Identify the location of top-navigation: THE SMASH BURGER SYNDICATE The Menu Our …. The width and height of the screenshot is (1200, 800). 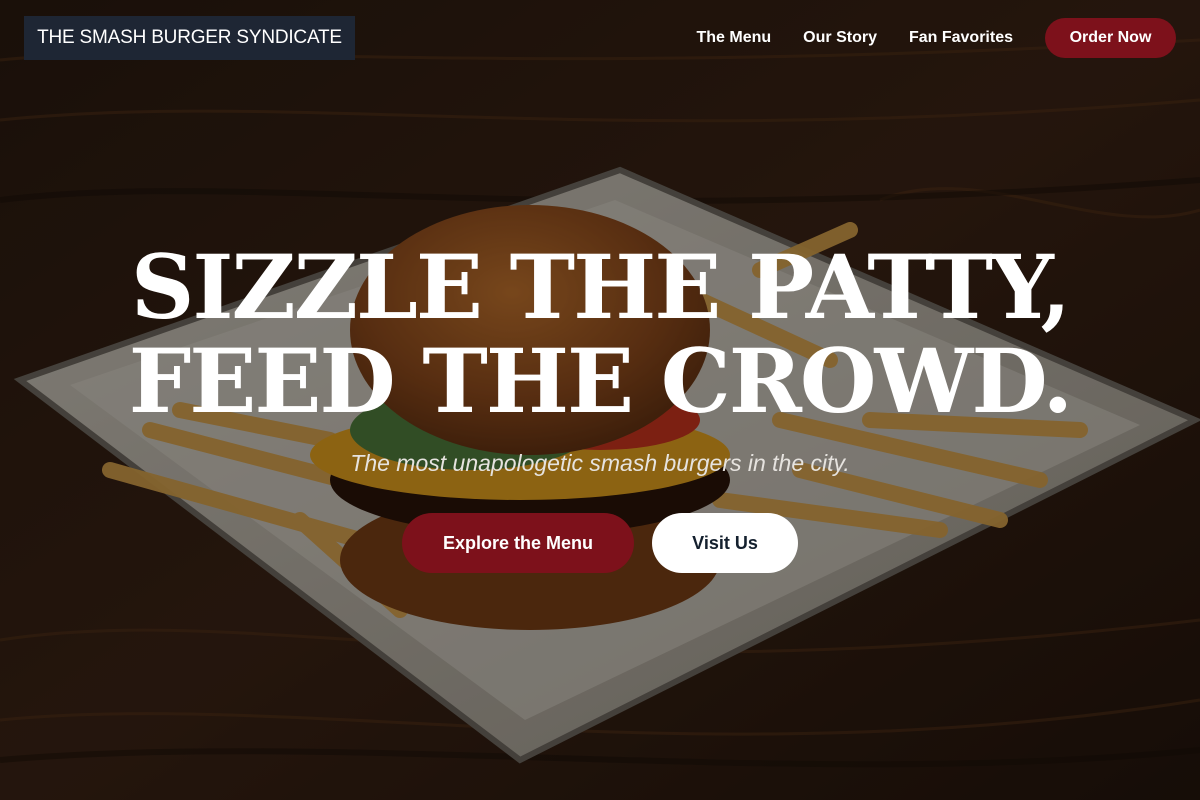
(600, 38).